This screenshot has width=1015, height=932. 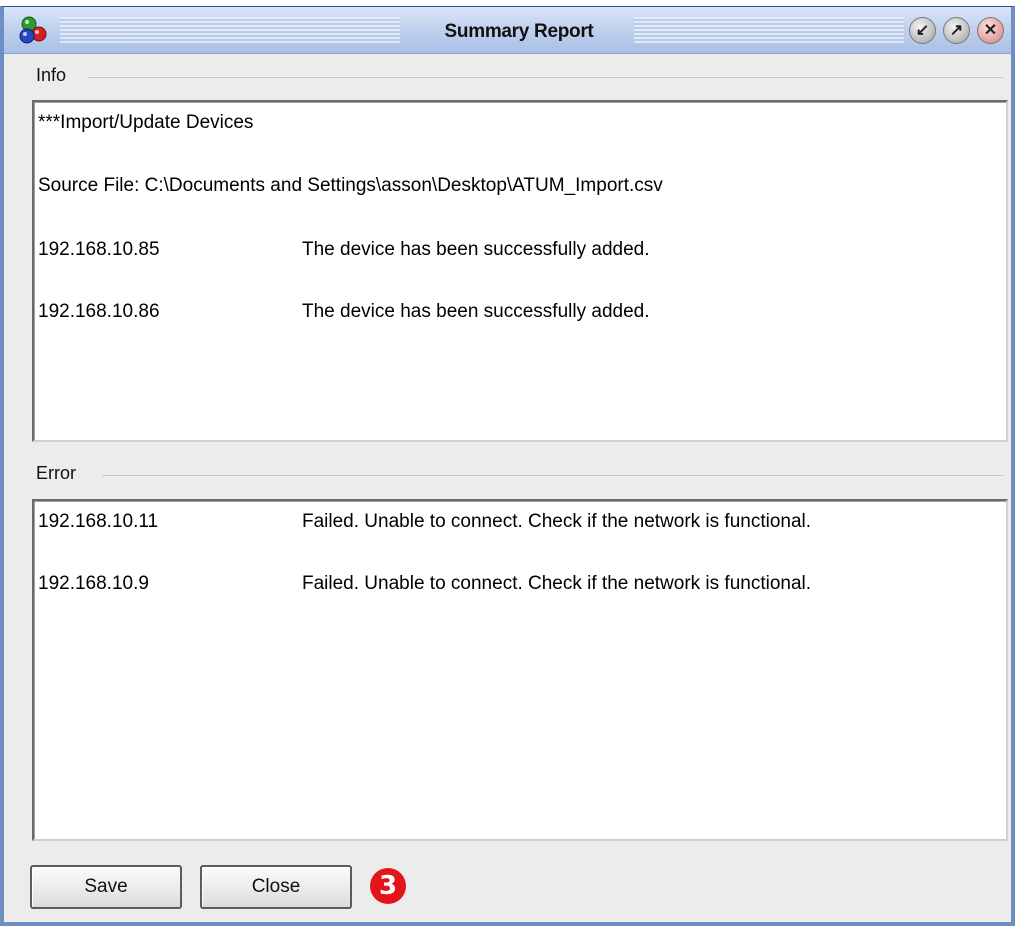 I want to click on close-button: Close, so click(x=276, y=887).